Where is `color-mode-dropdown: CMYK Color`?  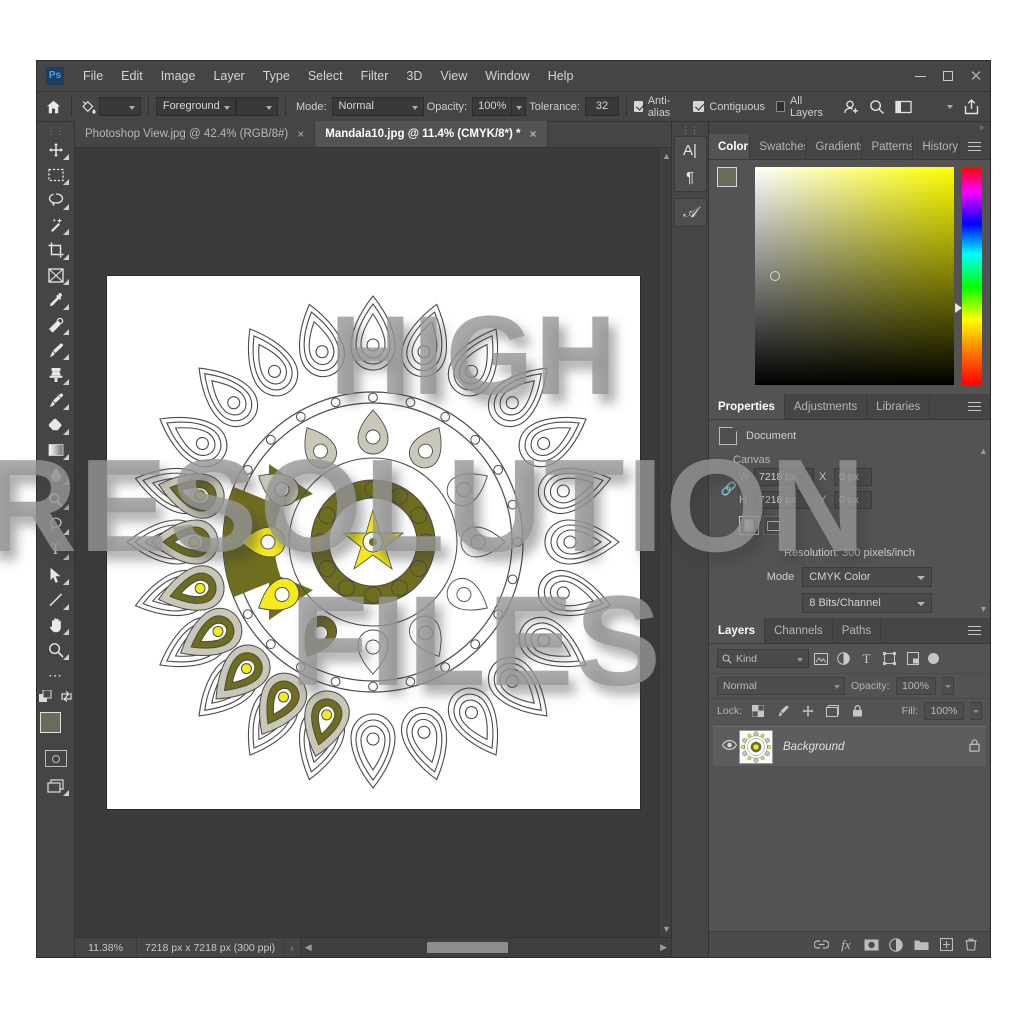
color-mode-dropdown: CMYK Color is located at coordinates (867, 577).